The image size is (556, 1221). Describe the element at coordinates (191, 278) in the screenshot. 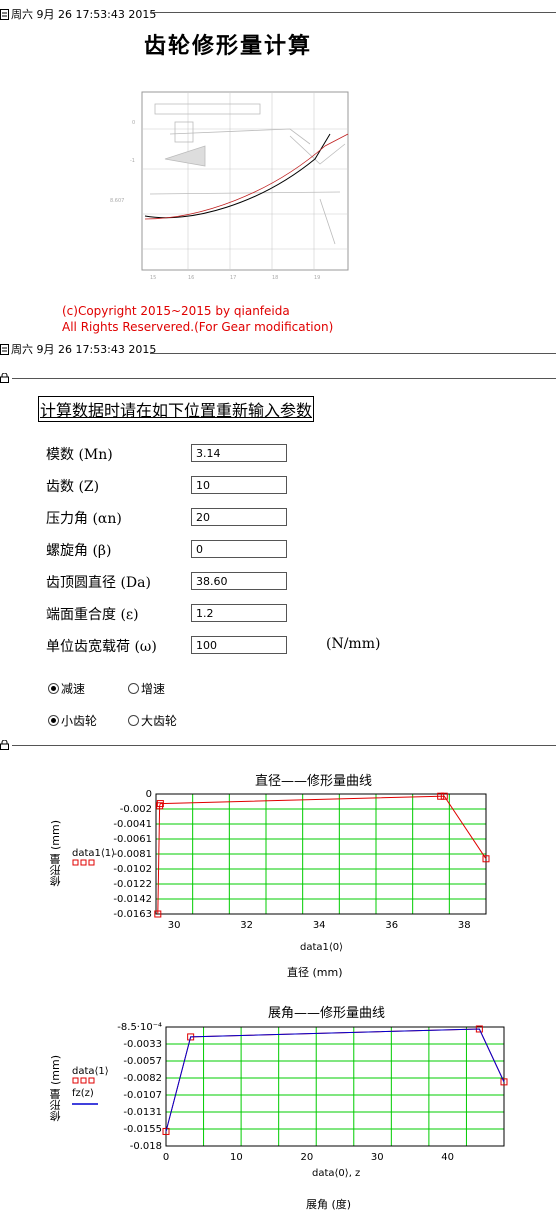

I see `svg-text: 16` at that location.